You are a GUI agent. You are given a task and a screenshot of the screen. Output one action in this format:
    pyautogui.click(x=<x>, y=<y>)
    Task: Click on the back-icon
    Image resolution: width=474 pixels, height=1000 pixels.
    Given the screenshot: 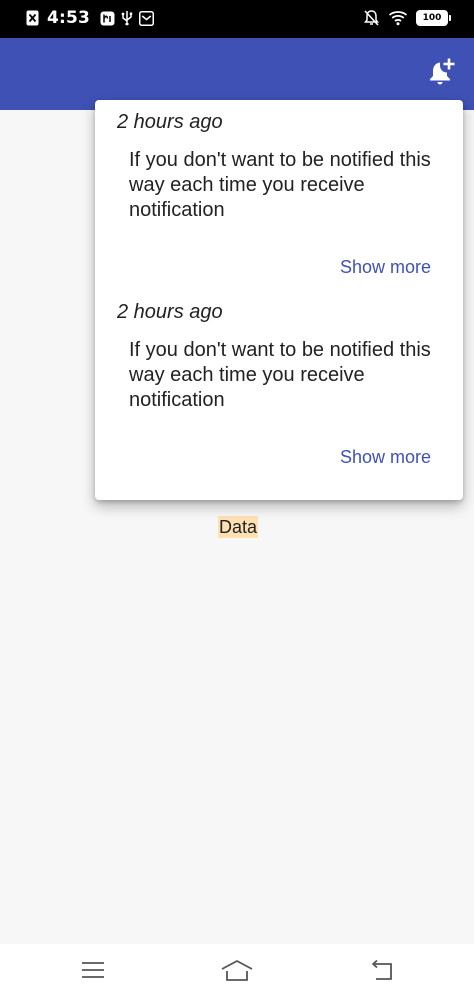 What is the action you would take?
    pyautogui.click(x=381, y=972)
    